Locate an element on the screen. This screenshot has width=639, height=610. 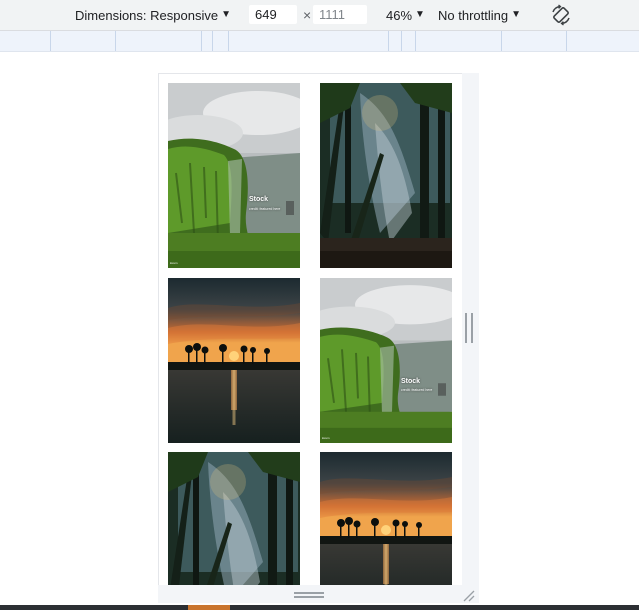
page-bottom-strip is located at coordinates (319, 607).